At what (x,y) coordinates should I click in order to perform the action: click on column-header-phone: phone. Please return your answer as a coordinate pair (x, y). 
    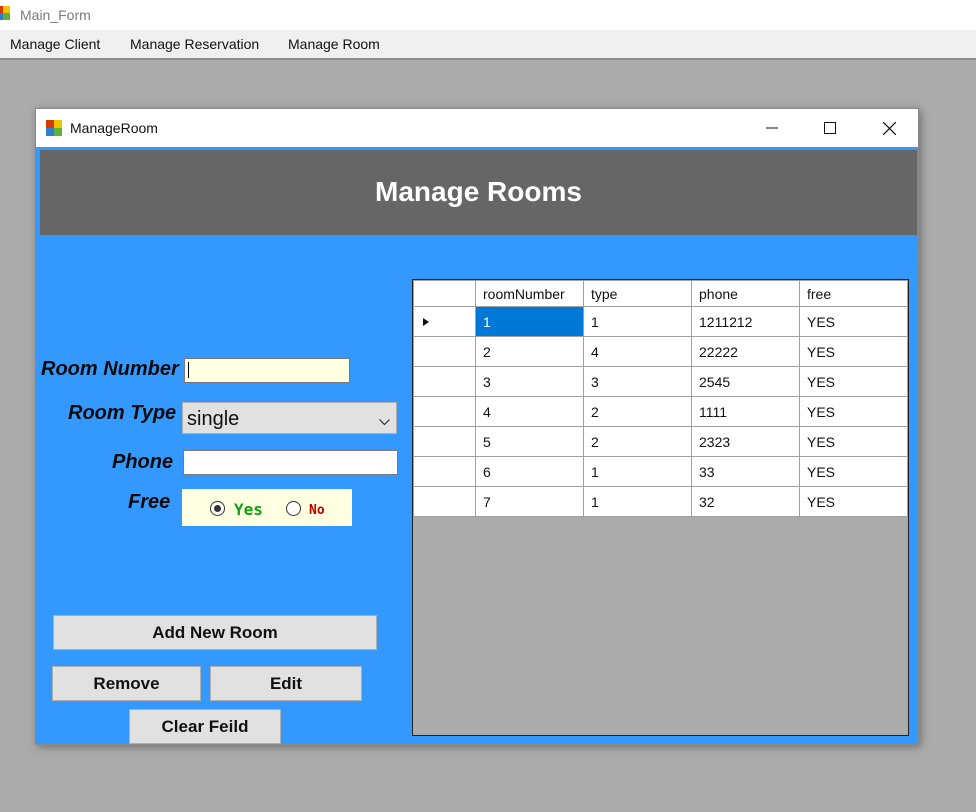
    Looking at the image, I should click on (745, 293).